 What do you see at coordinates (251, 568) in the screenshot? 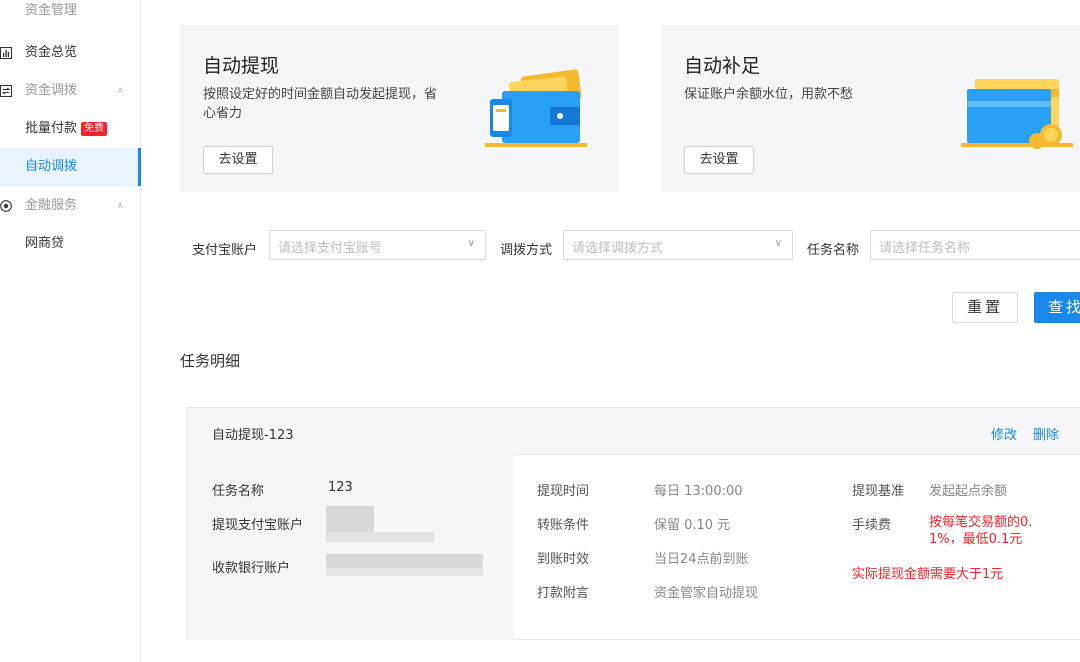
I see `bank-account-key: 收款银行账户` at bounding box center [251, 568].